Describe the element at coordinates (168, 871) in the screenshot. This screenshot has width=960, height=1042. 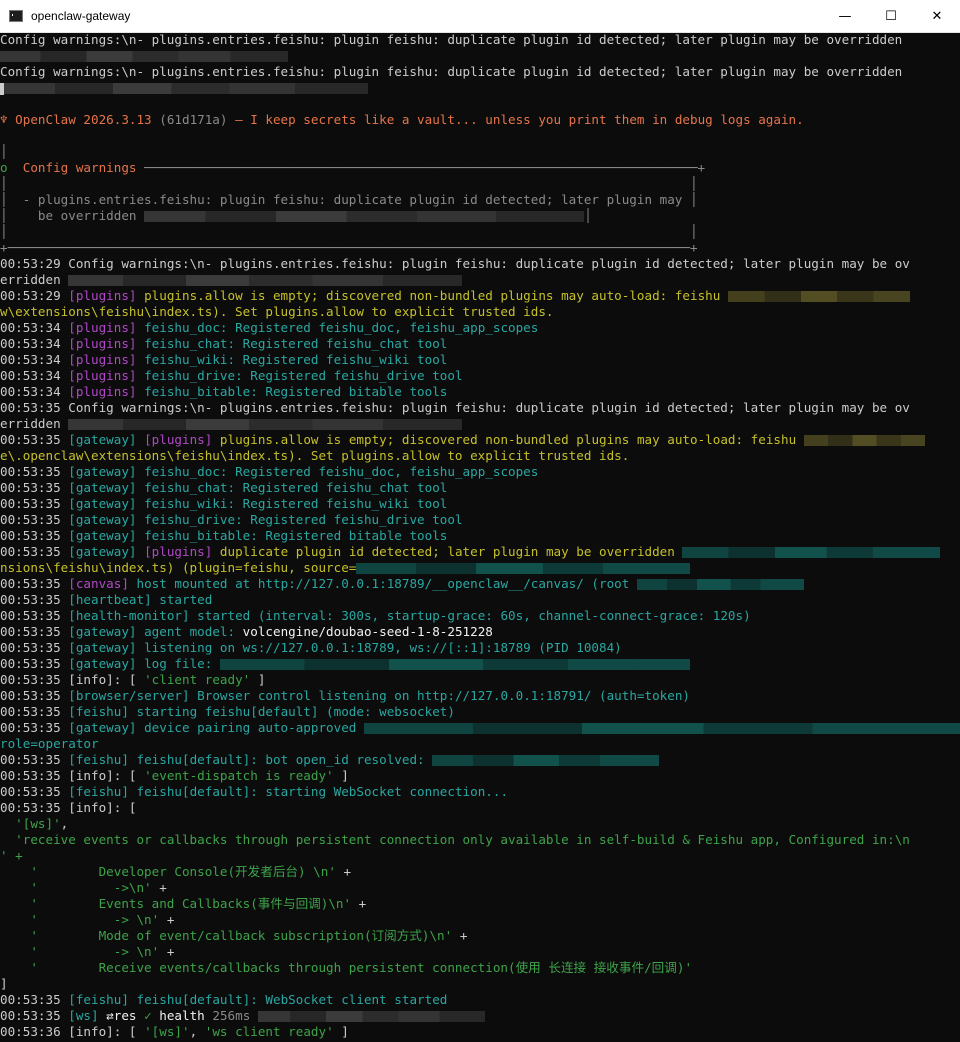
I see `line-text: ' Developer Console(开发者后台) \n'` at that location.